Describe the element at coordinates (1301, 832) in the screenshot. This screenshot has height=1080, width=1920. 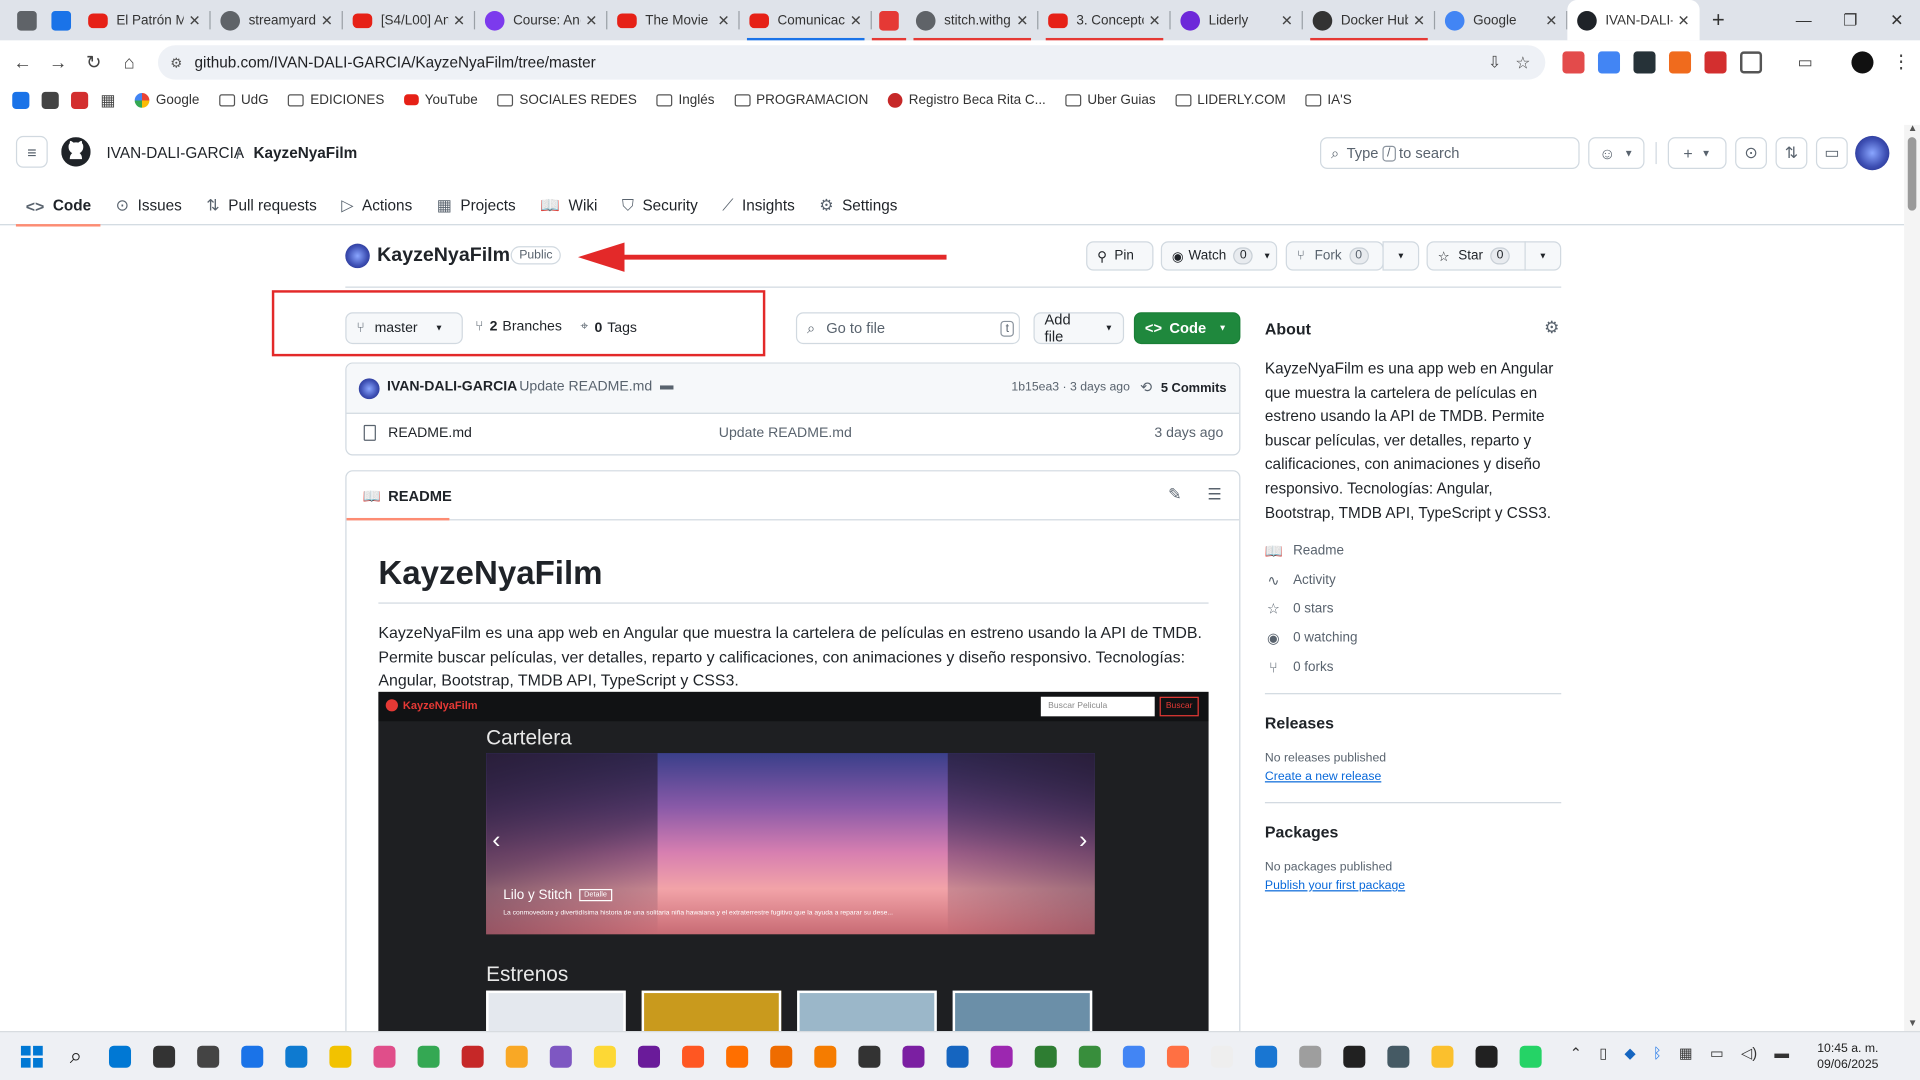
I see `packages-heading: Packages` at that location.